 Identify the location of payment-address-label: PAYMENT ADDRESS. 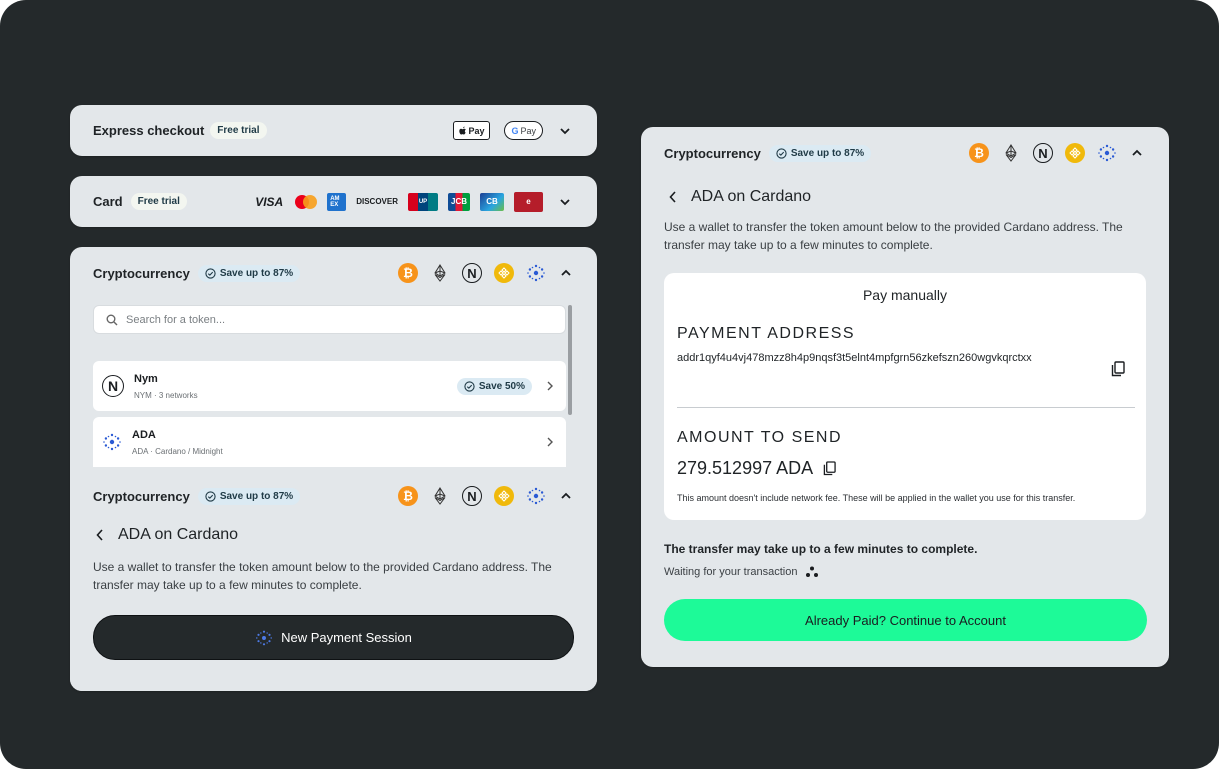
(766, 333).